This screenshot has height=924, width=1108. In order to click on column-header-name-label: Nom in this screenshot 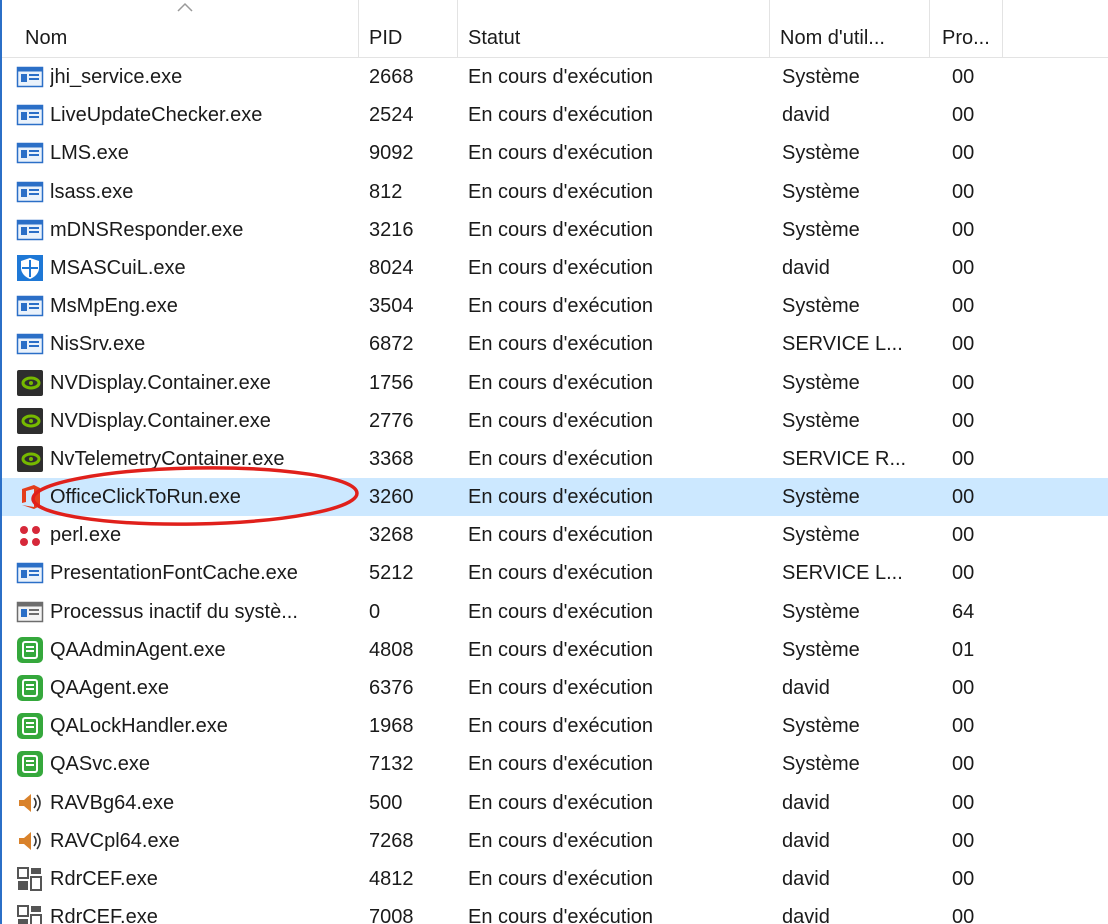, I will do `click(46, 38)`.